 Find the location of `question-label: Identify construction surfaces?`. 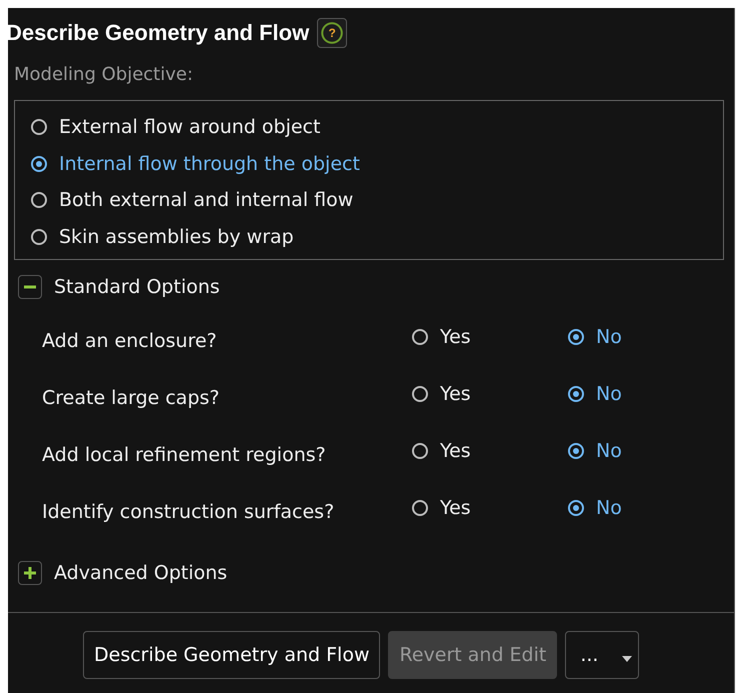

question-label: Identify construction surfaces? is located at coordinates (189, 511).